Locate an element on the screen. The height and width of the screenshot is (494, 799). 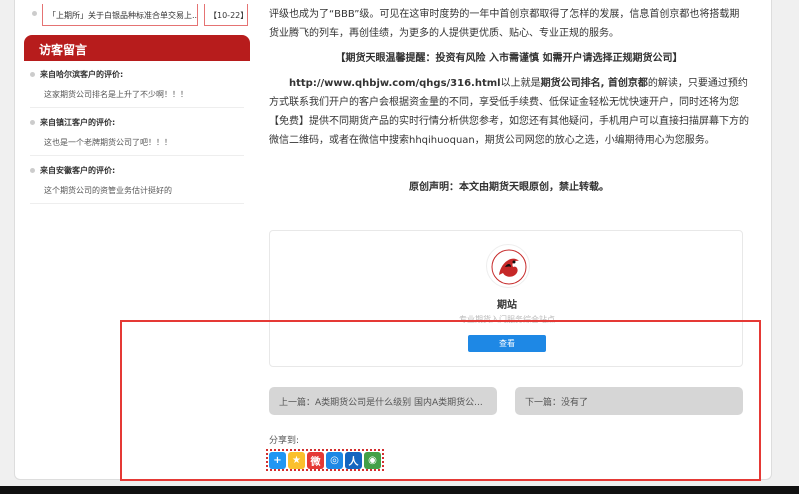
news-date: 【10-22】 is located at coordinates (226, 15).